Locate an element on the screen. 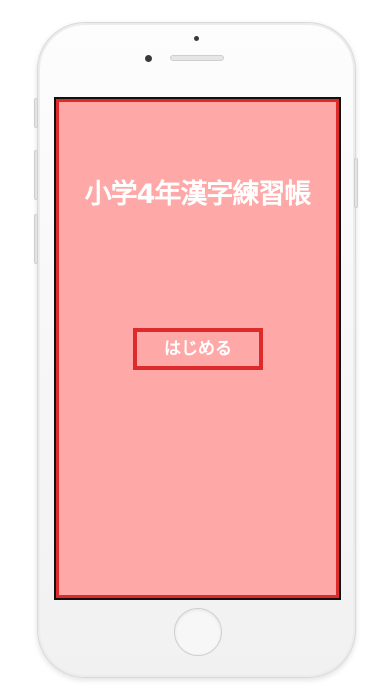 The height and width of the screenshot is (696, 392). mute-switch is located at coordinates (36, 113).